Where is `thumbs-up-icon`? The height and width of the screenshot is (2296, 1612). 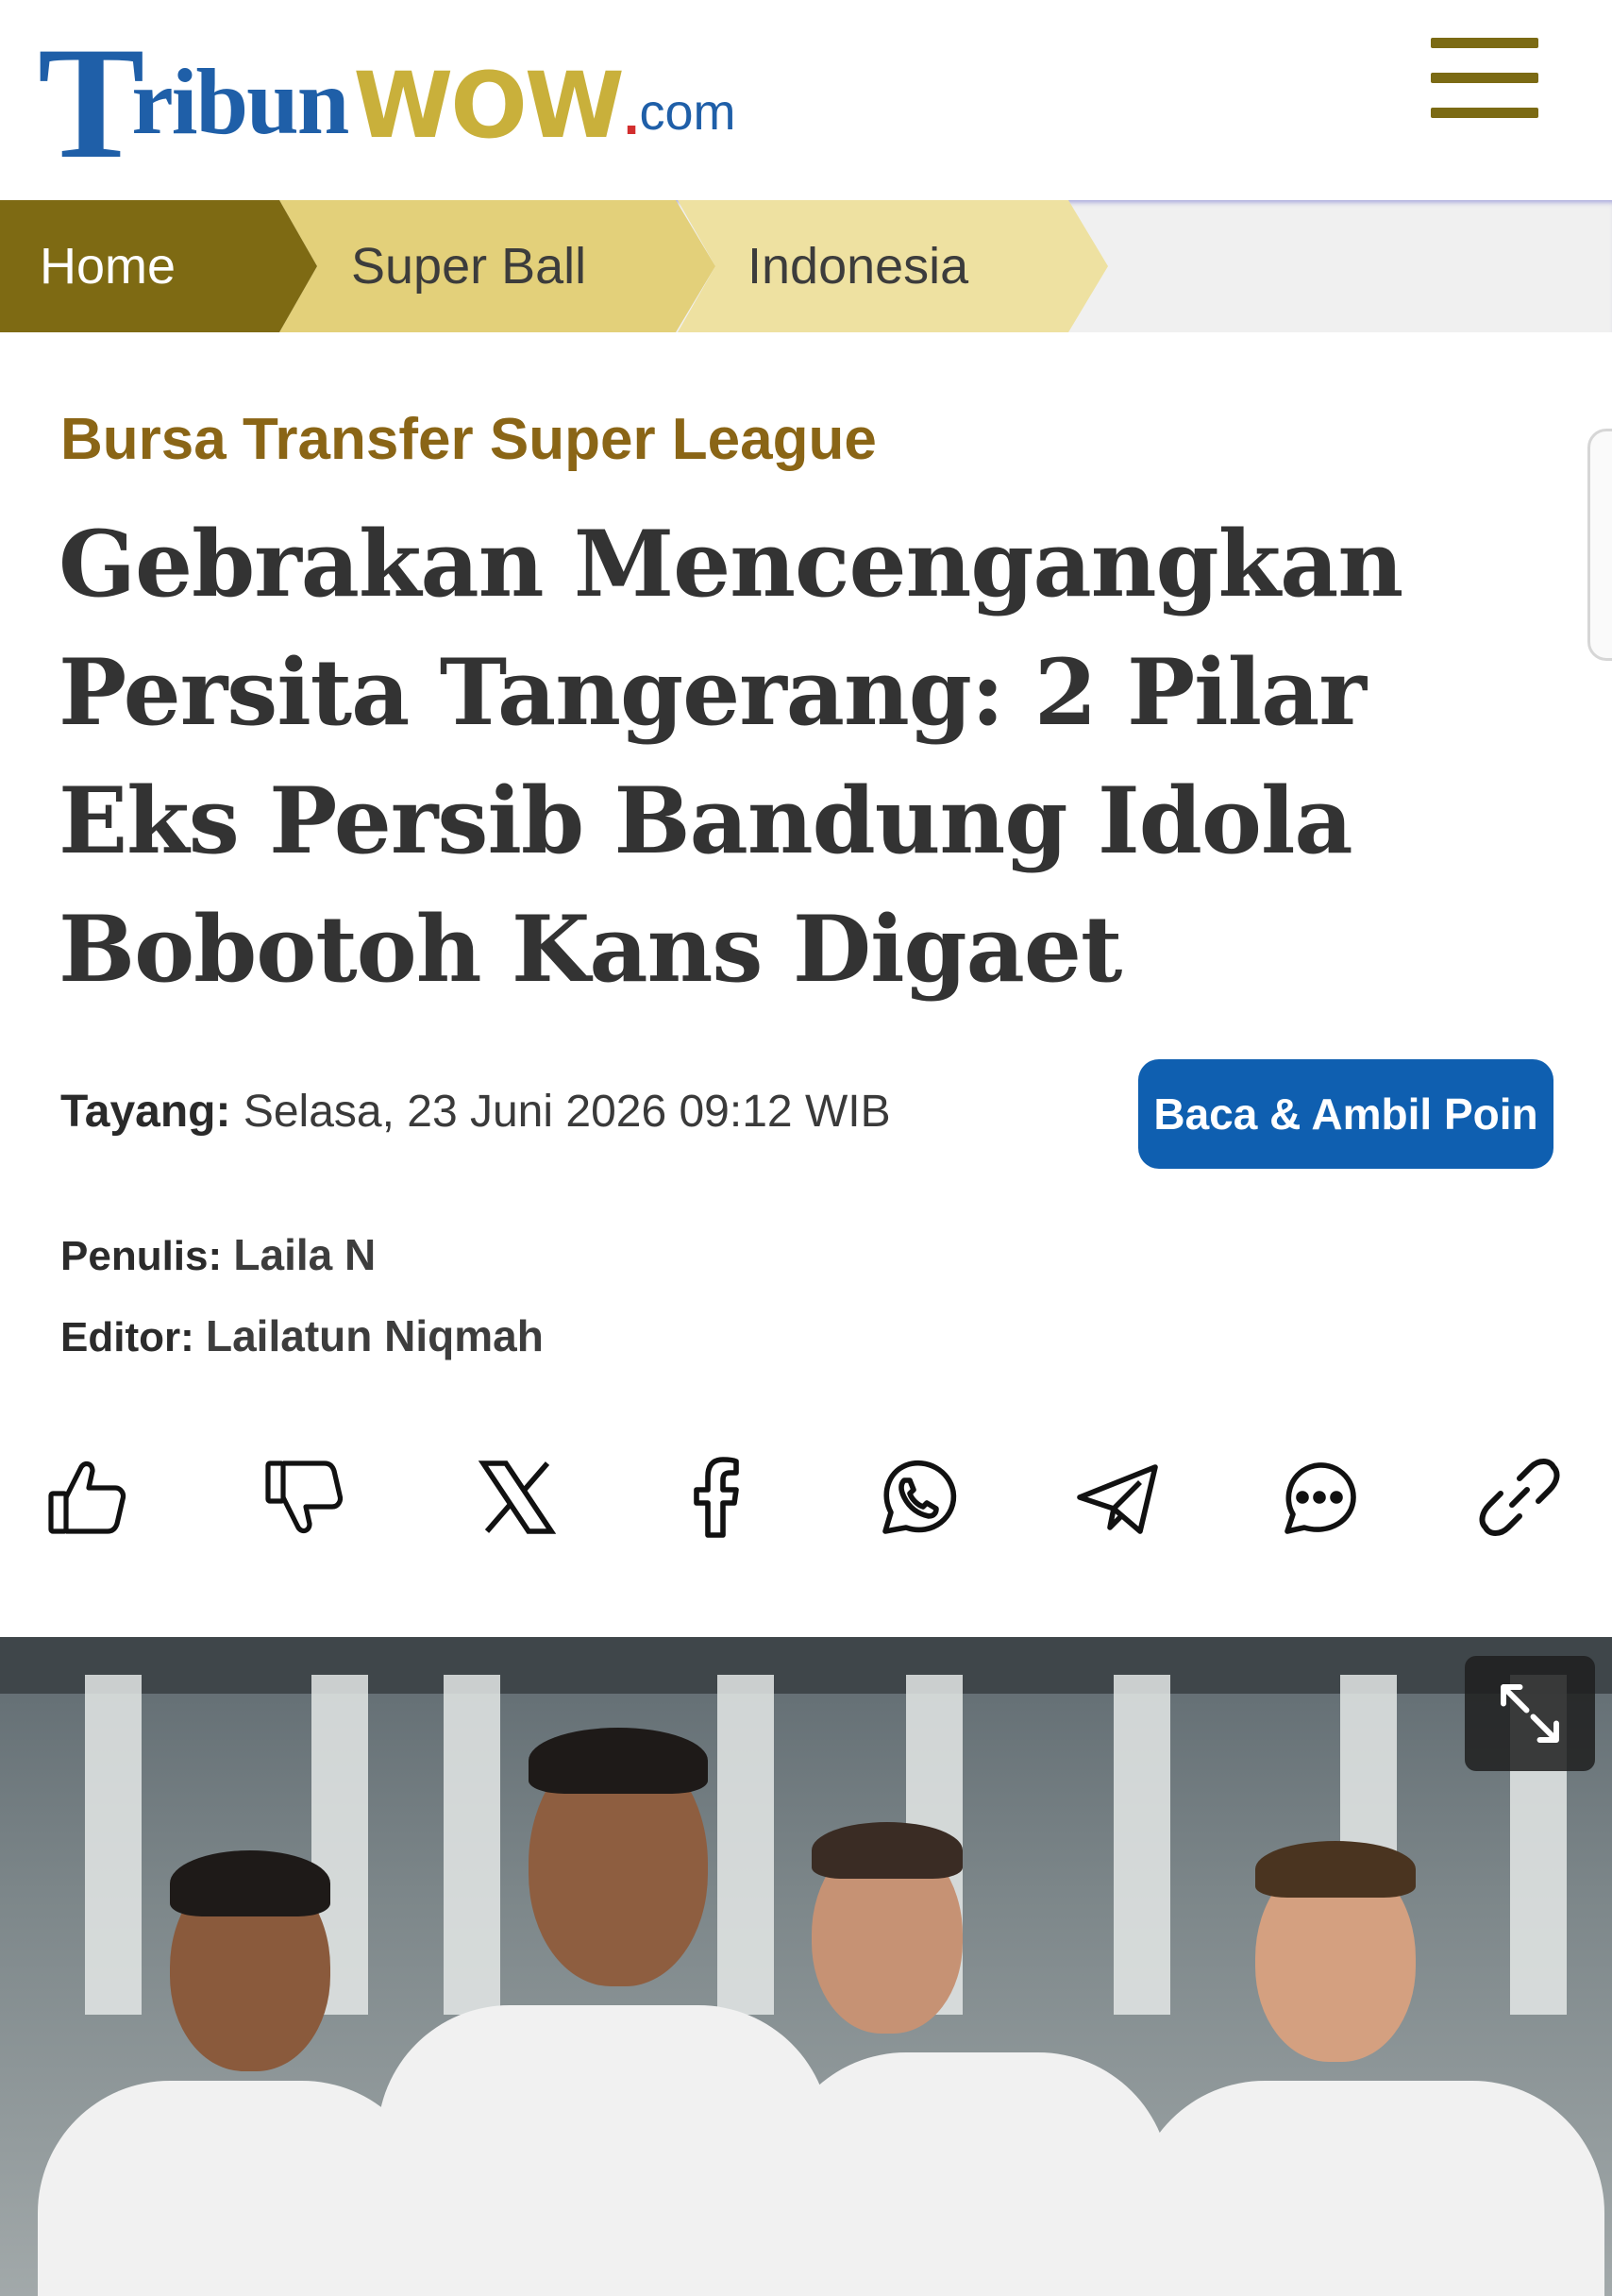 thumbs-up-icon is located at coordinates (87, 1497).